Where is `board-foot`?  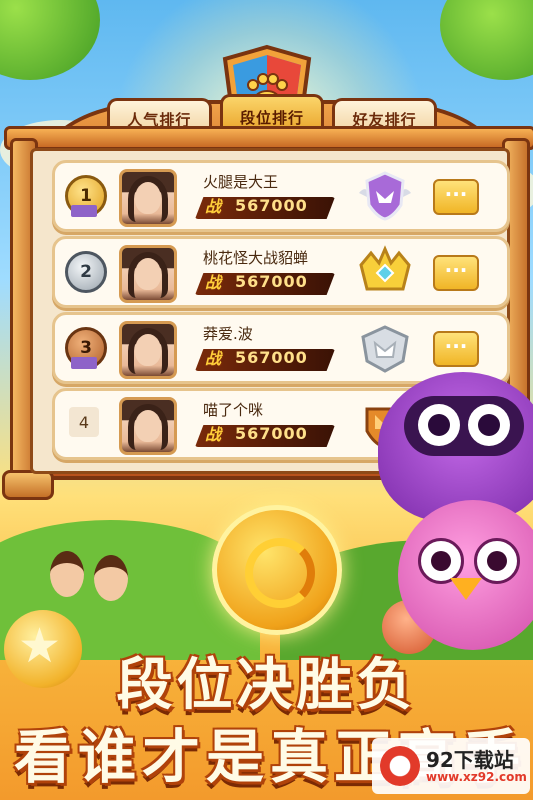 board-foot is located at coordinates (28, 485).